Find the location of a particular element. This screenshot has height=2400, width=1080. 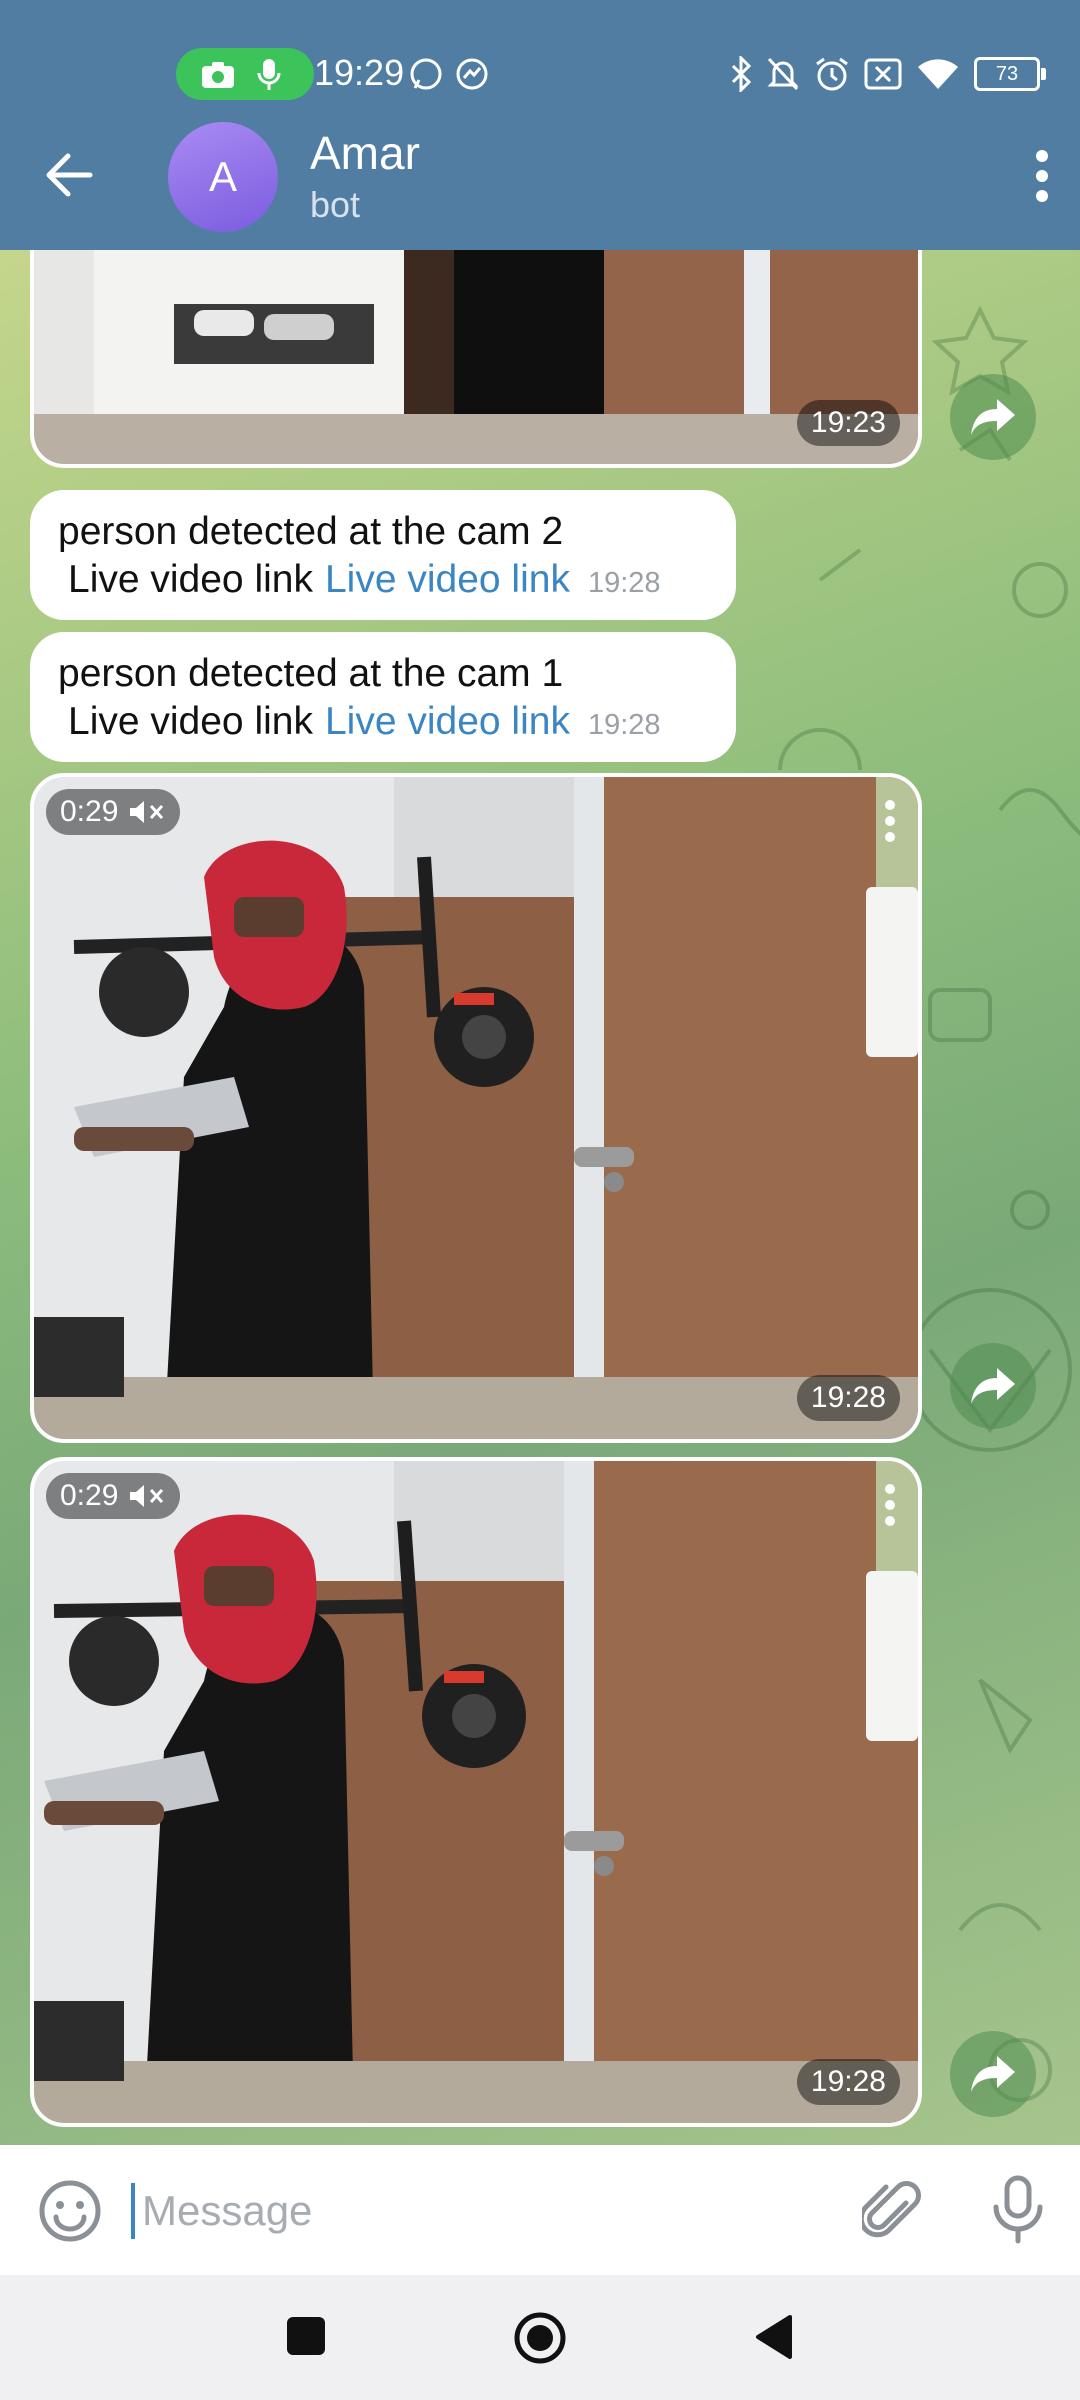

messenger-icon is located at coordinates (472, 74).